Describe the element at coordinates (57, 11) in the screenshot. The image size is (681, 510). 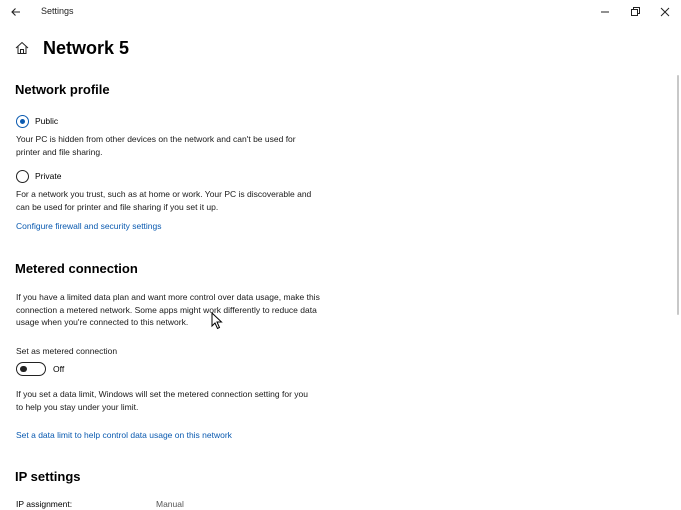
I see `app-title: Settings` at that location.